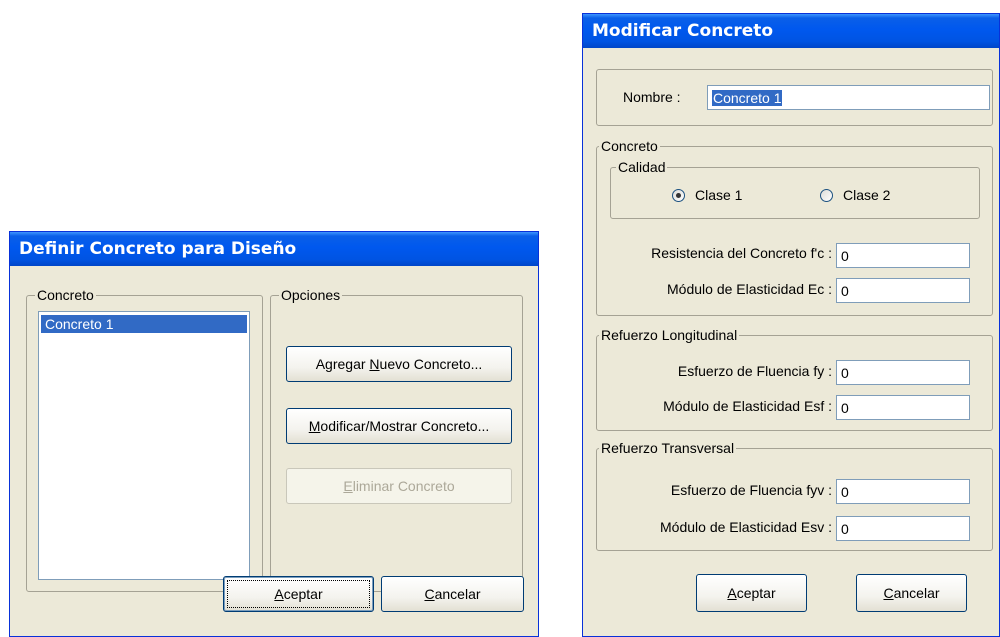  I want to click on opciones-group-label: Opciones, so click(311, 295).